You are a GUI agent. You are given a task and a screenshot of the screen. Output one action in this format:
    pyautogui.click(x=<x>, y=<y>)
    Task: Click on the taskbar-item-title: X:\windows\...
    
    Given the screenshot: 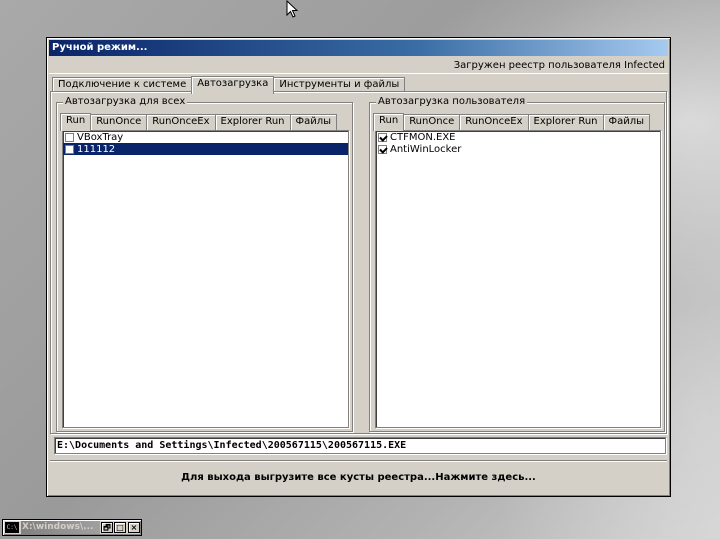 What is the action you would take?
    pyautogui.click(x=60, y=527)
    